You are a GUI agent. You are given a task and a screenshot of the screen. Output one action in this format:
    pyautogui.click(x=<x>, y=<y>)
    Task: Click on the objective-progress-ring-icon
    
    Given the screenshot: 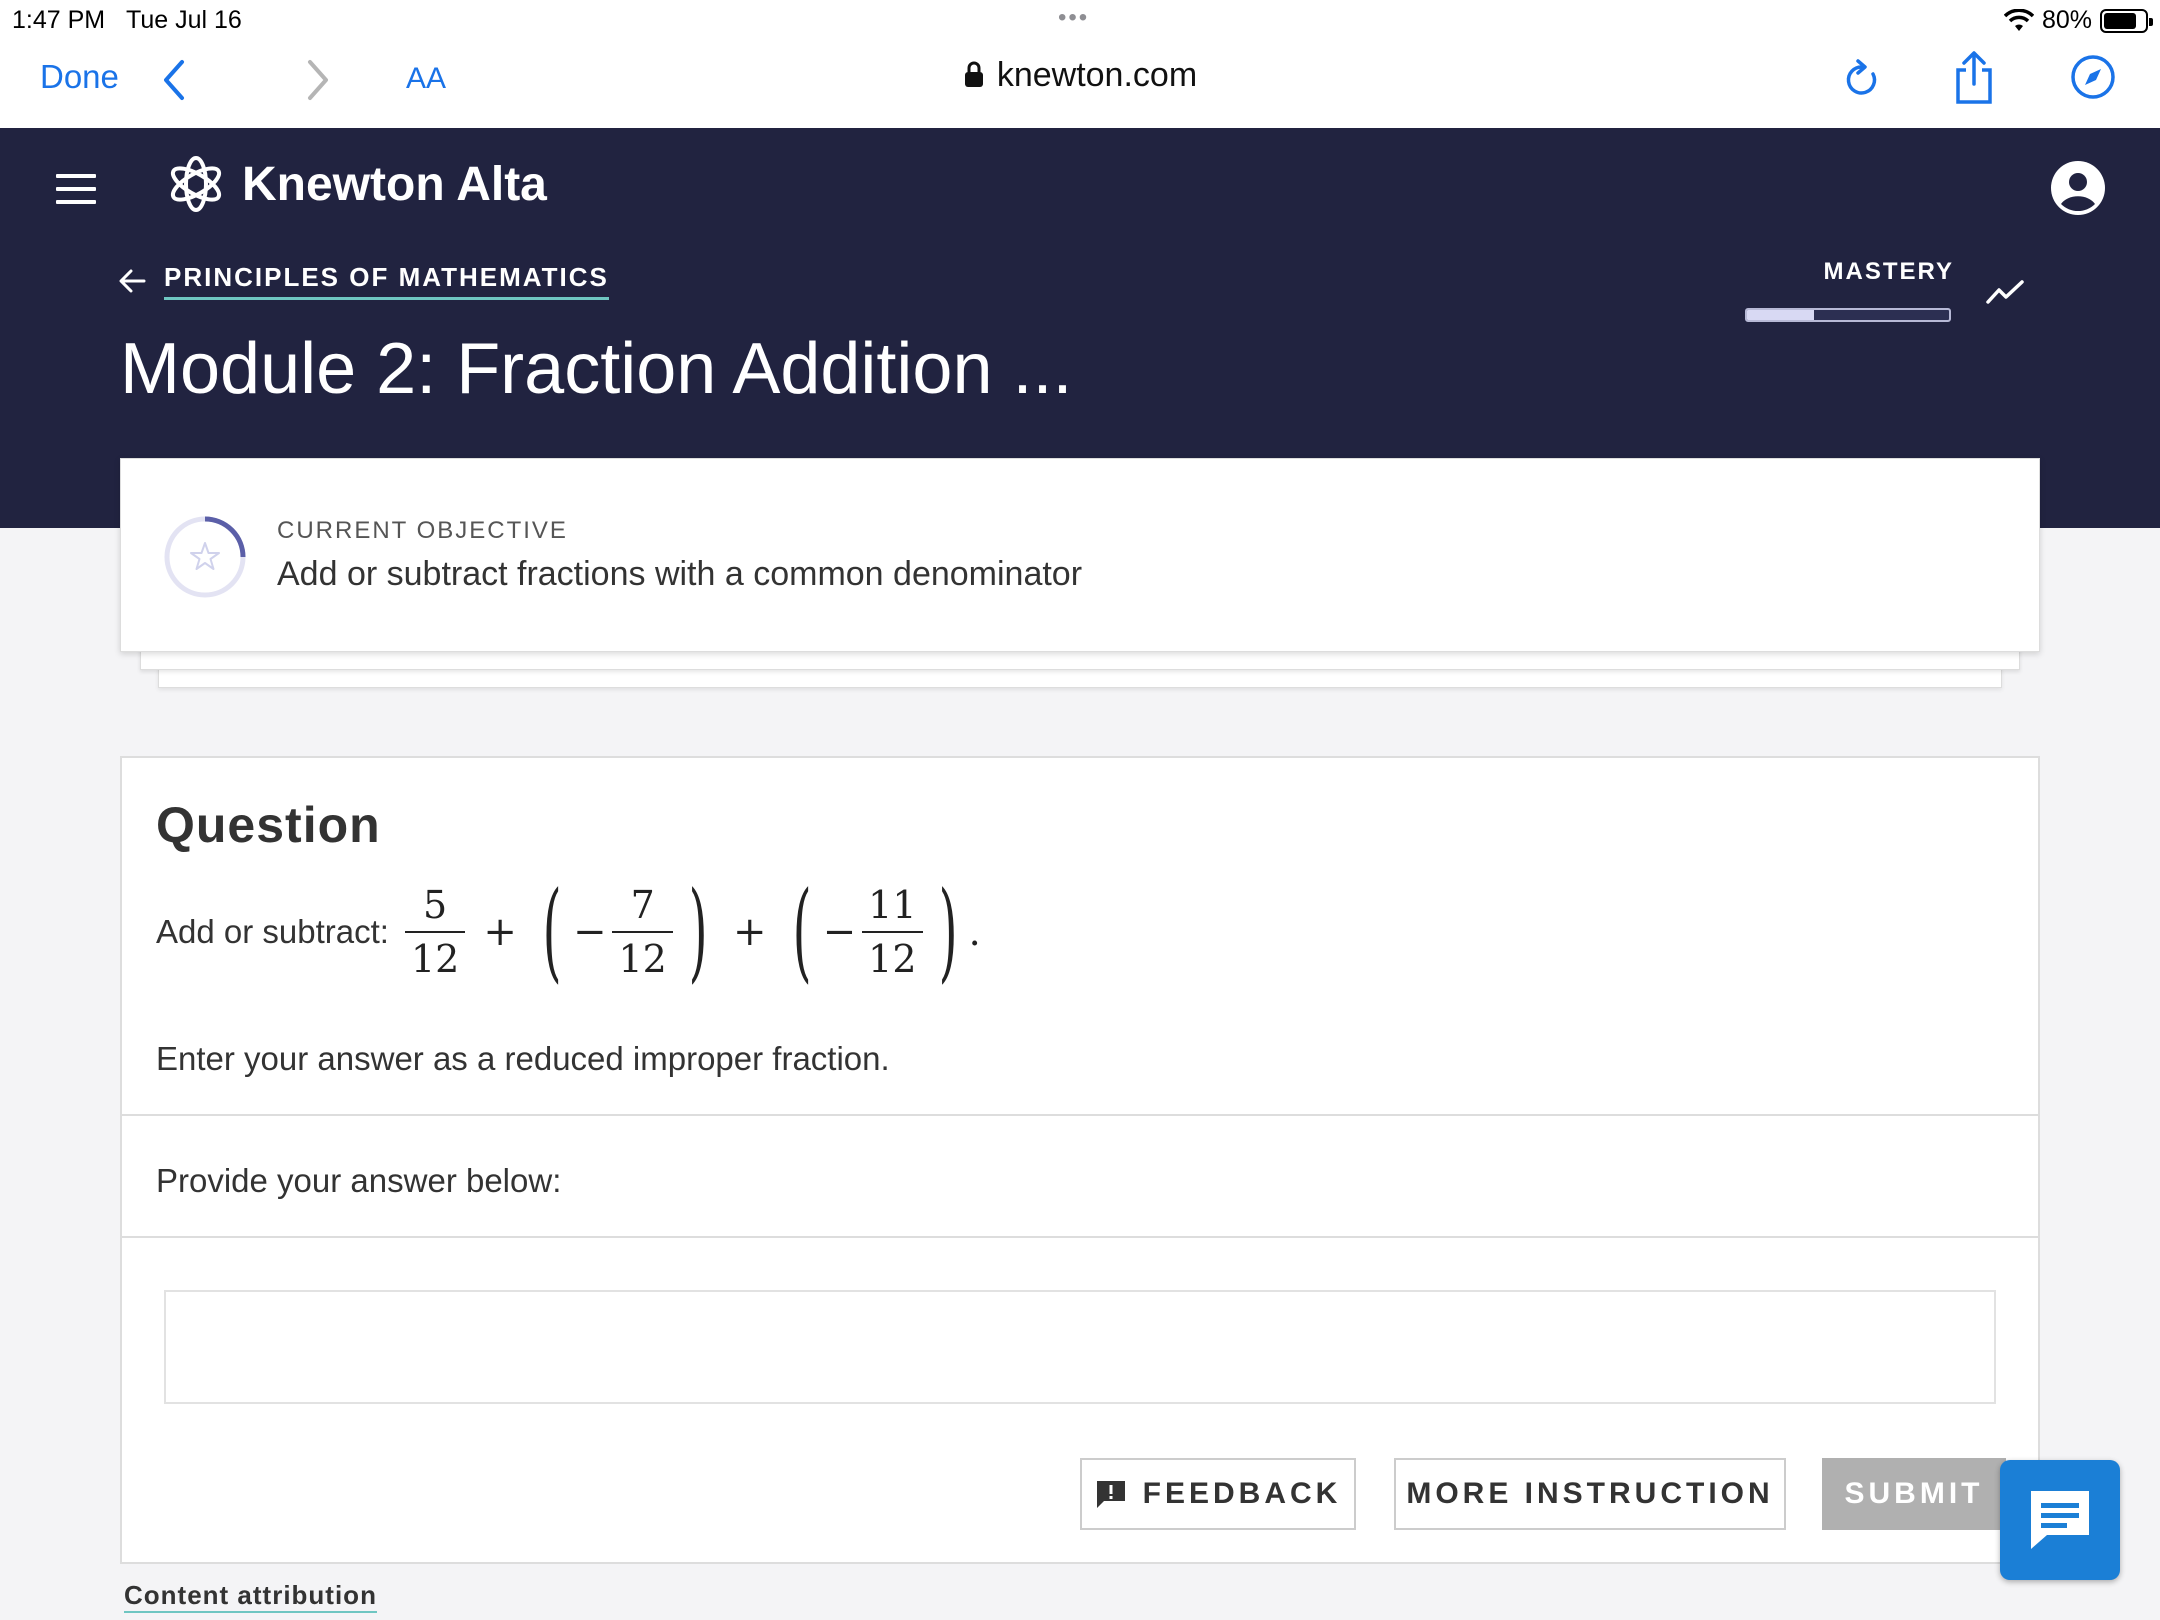 What is the action you would take?
    pyautogui.click(x=205, y=557)
    